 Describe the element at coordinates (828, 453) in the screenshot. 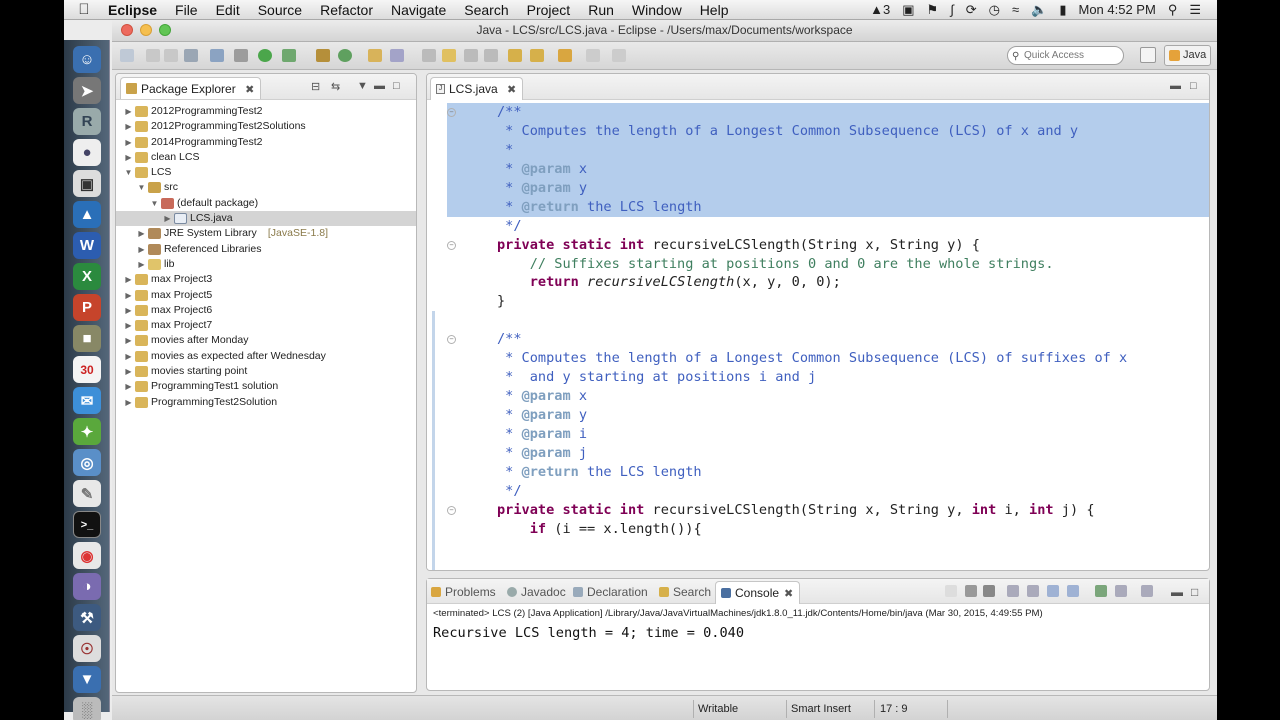

I see `code-line: * @param j` at that location.